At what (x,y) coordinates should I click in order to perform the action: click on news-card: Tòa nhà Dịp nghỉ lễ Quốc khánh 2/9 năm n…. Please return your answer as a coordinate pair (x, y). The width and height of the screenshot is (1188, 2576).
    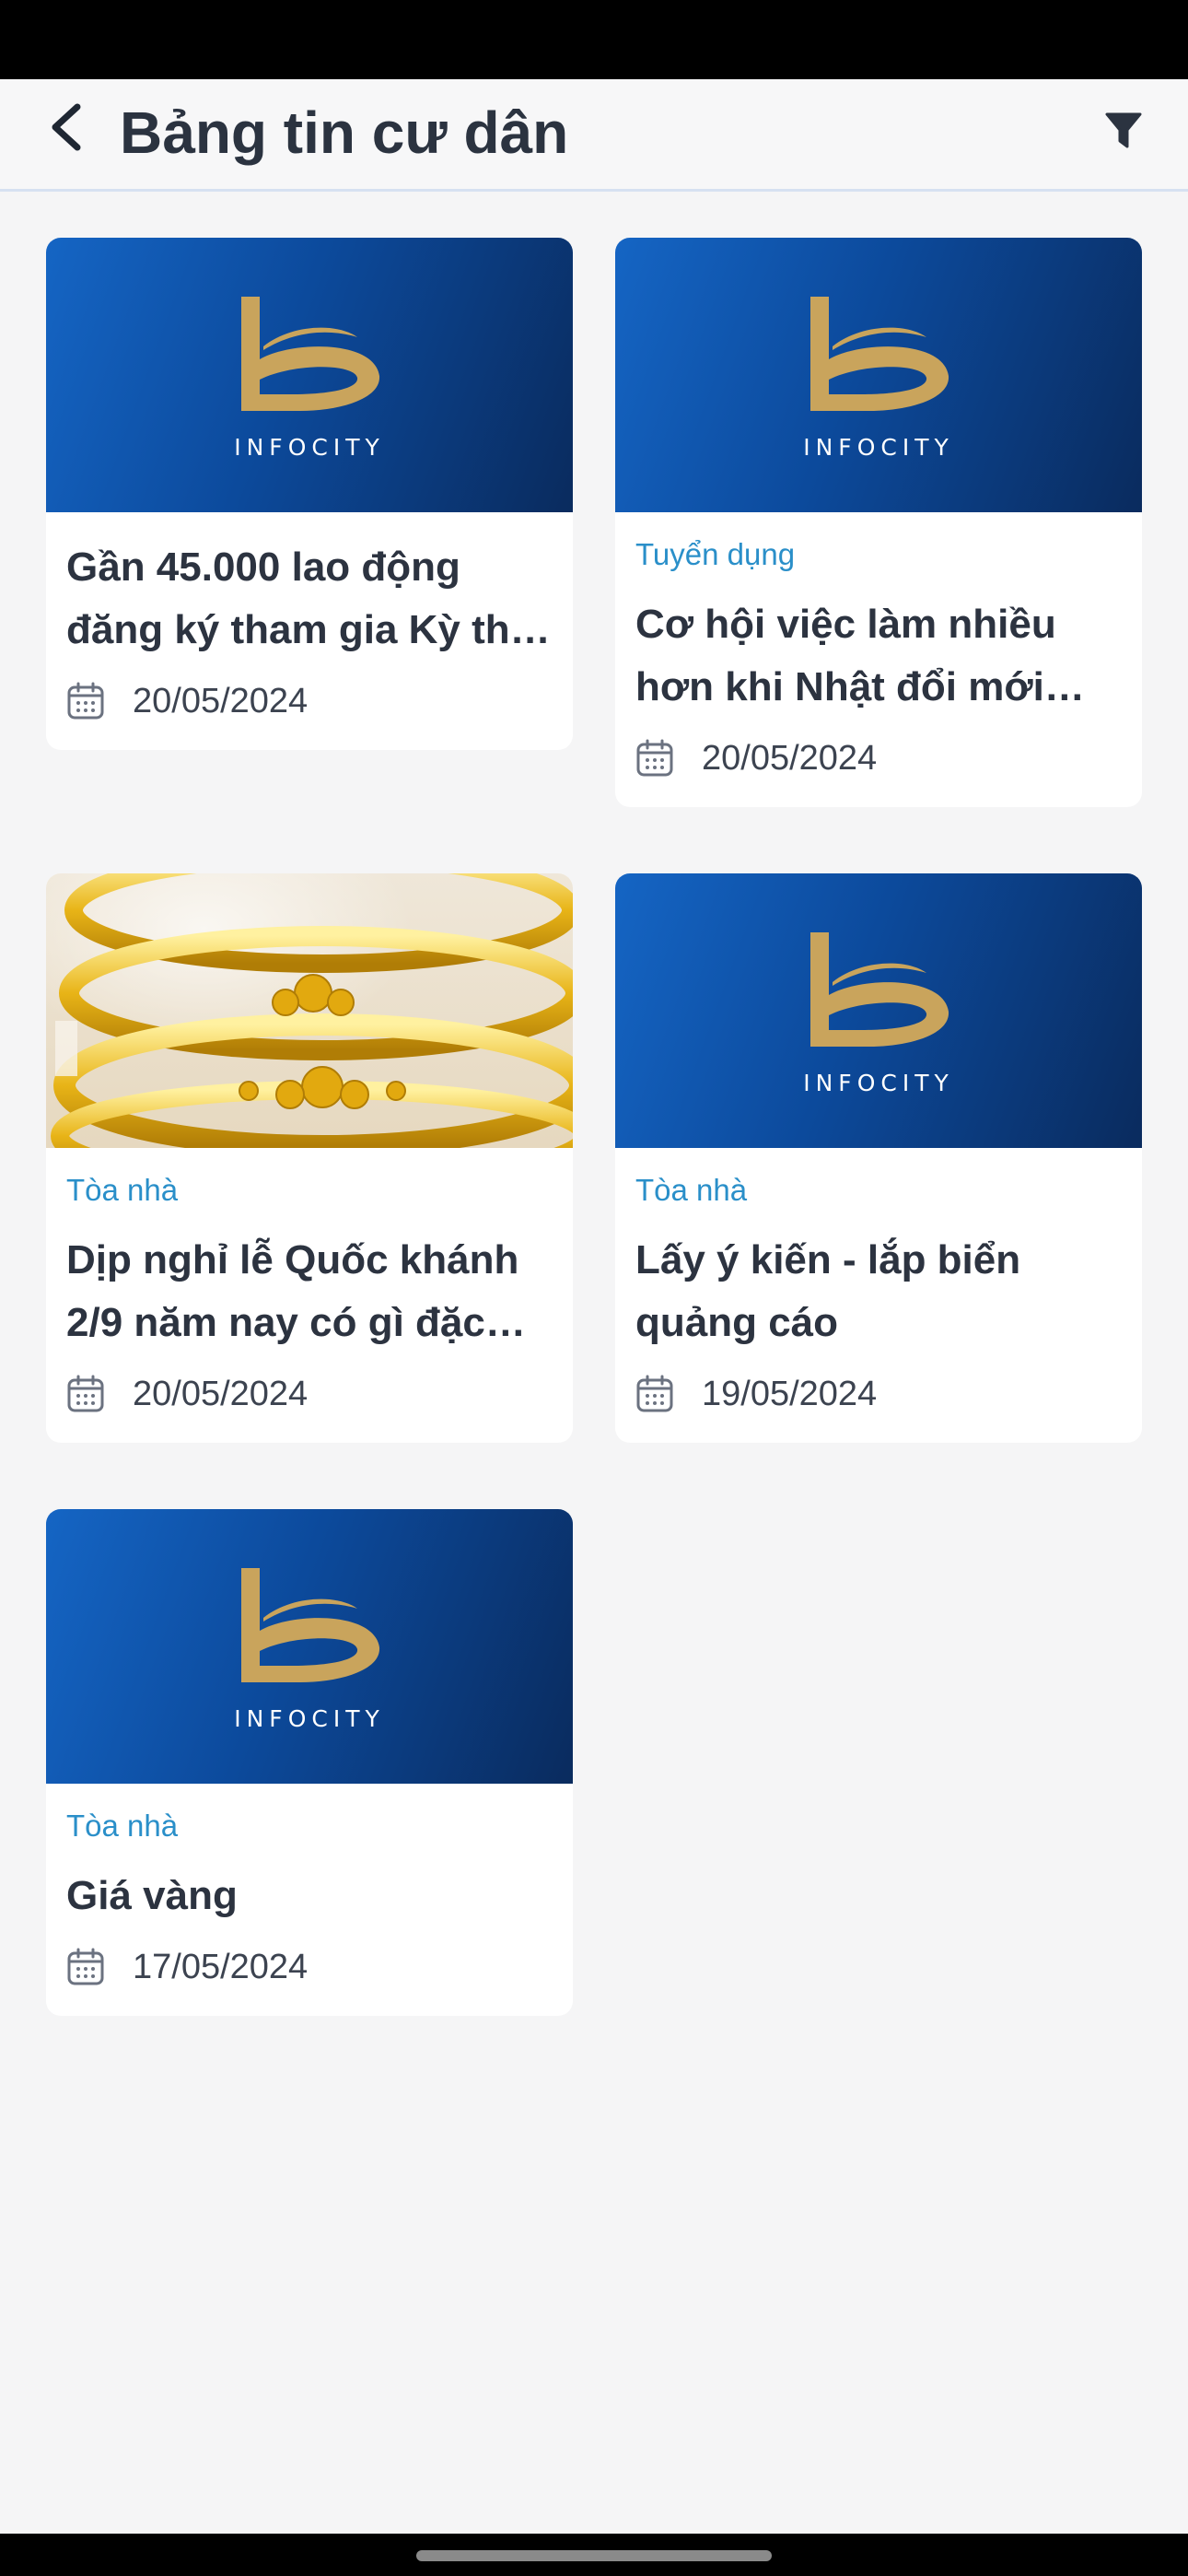
    Looking at the image, I should click on (309, 1158).